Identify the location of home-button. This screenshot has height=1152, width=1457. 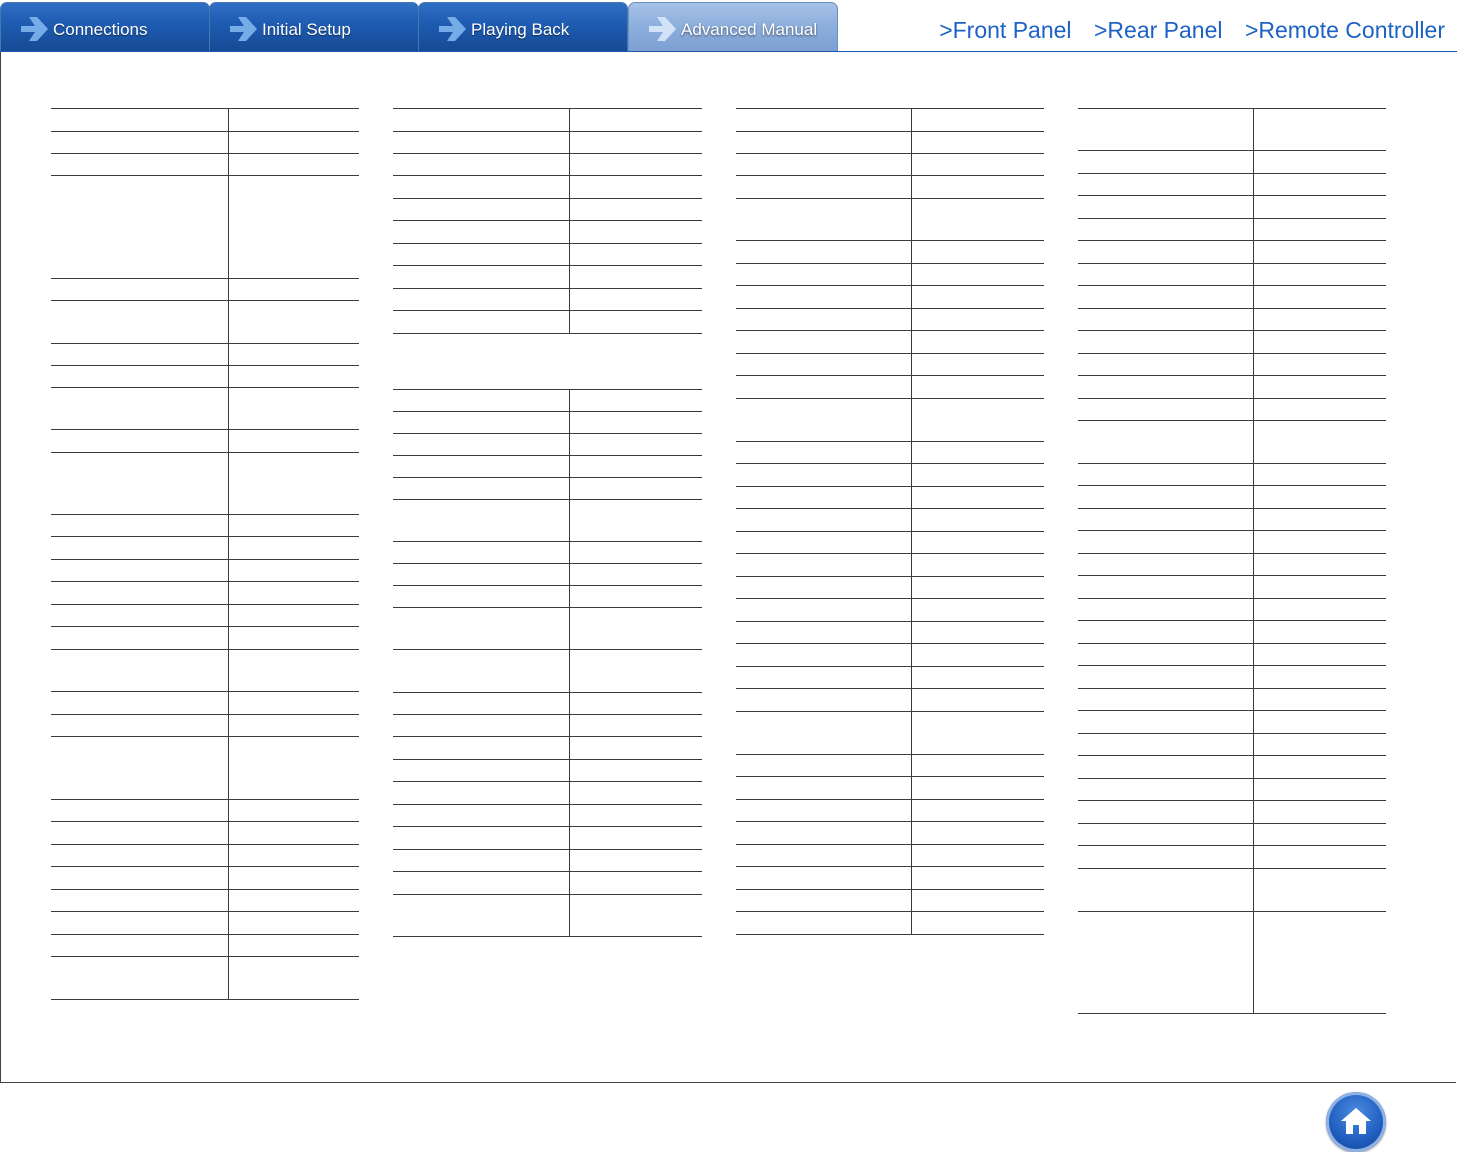
(1356, 1122).